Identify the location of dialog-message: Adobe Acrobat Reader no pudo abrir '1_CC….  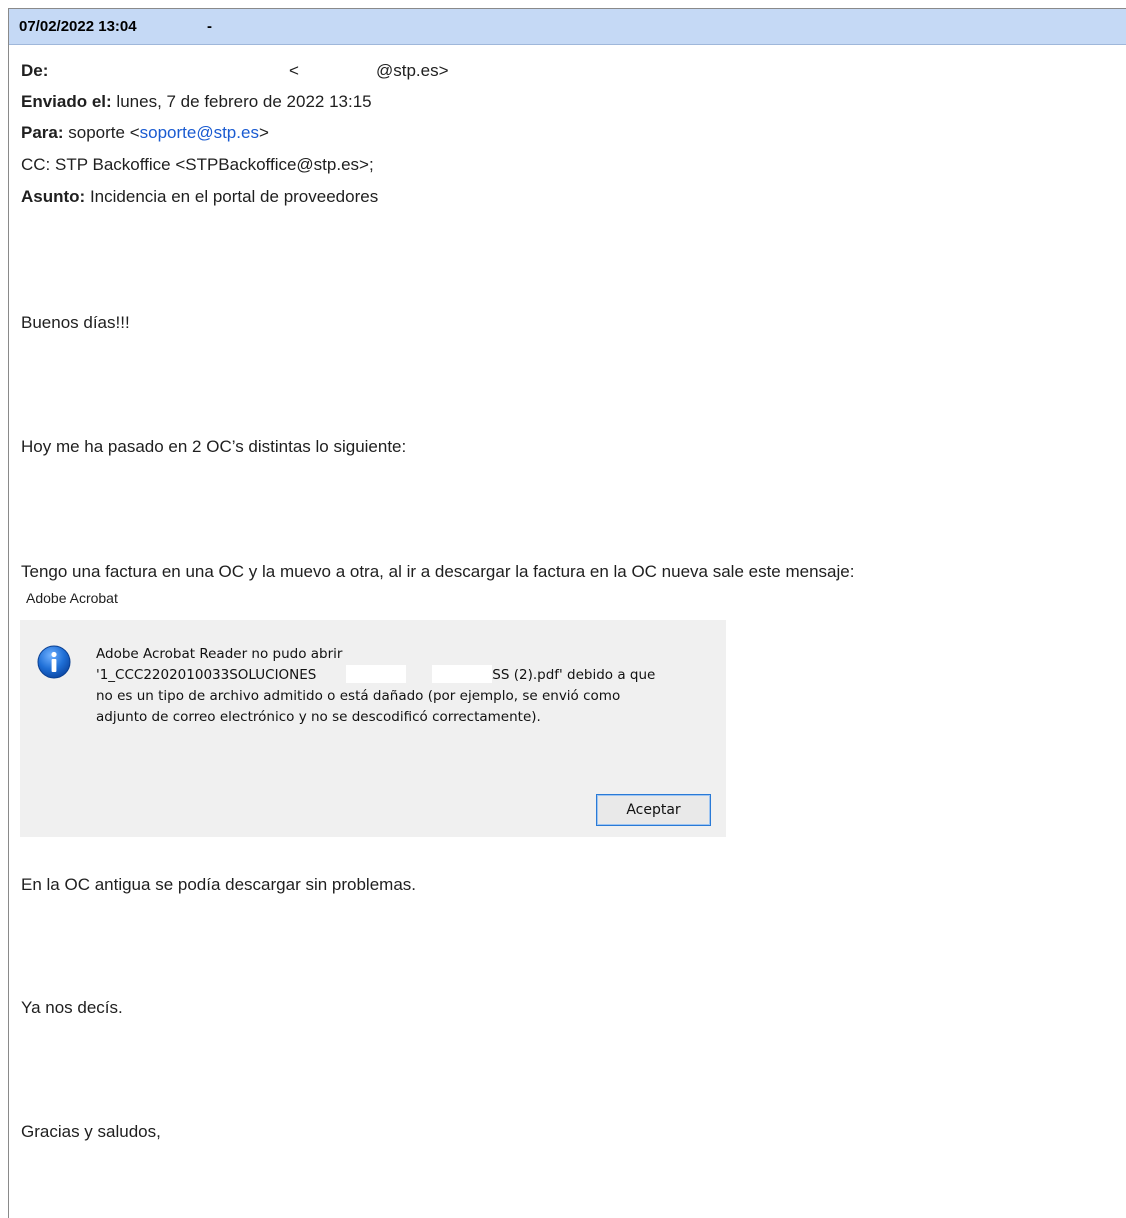
(376, 685).